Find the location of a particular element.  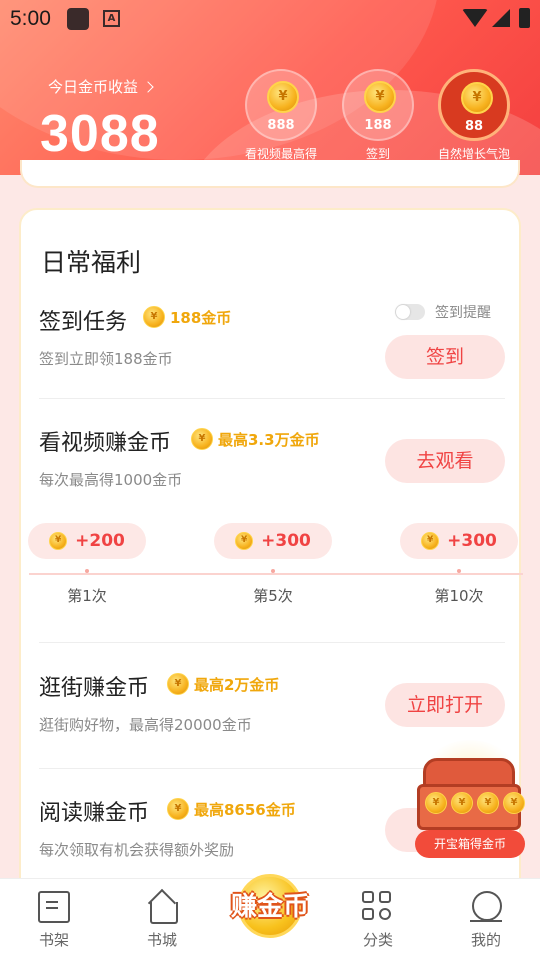

task-checkin: 签到任务 ¥ 188金币 签到提醒 签到立即领188金币 签到 is located at coordinates (272, 344).